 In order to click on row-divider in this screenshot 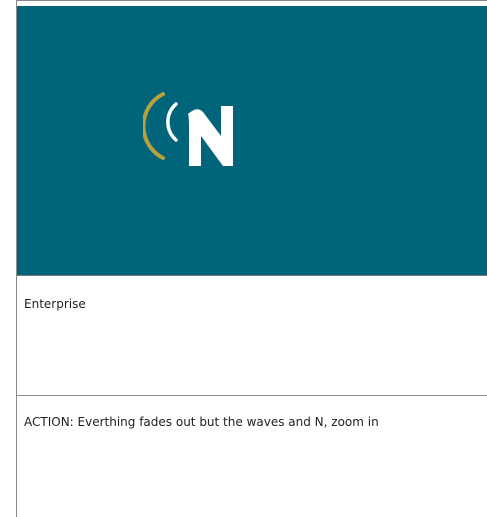, I will do `click(251, 395)`.